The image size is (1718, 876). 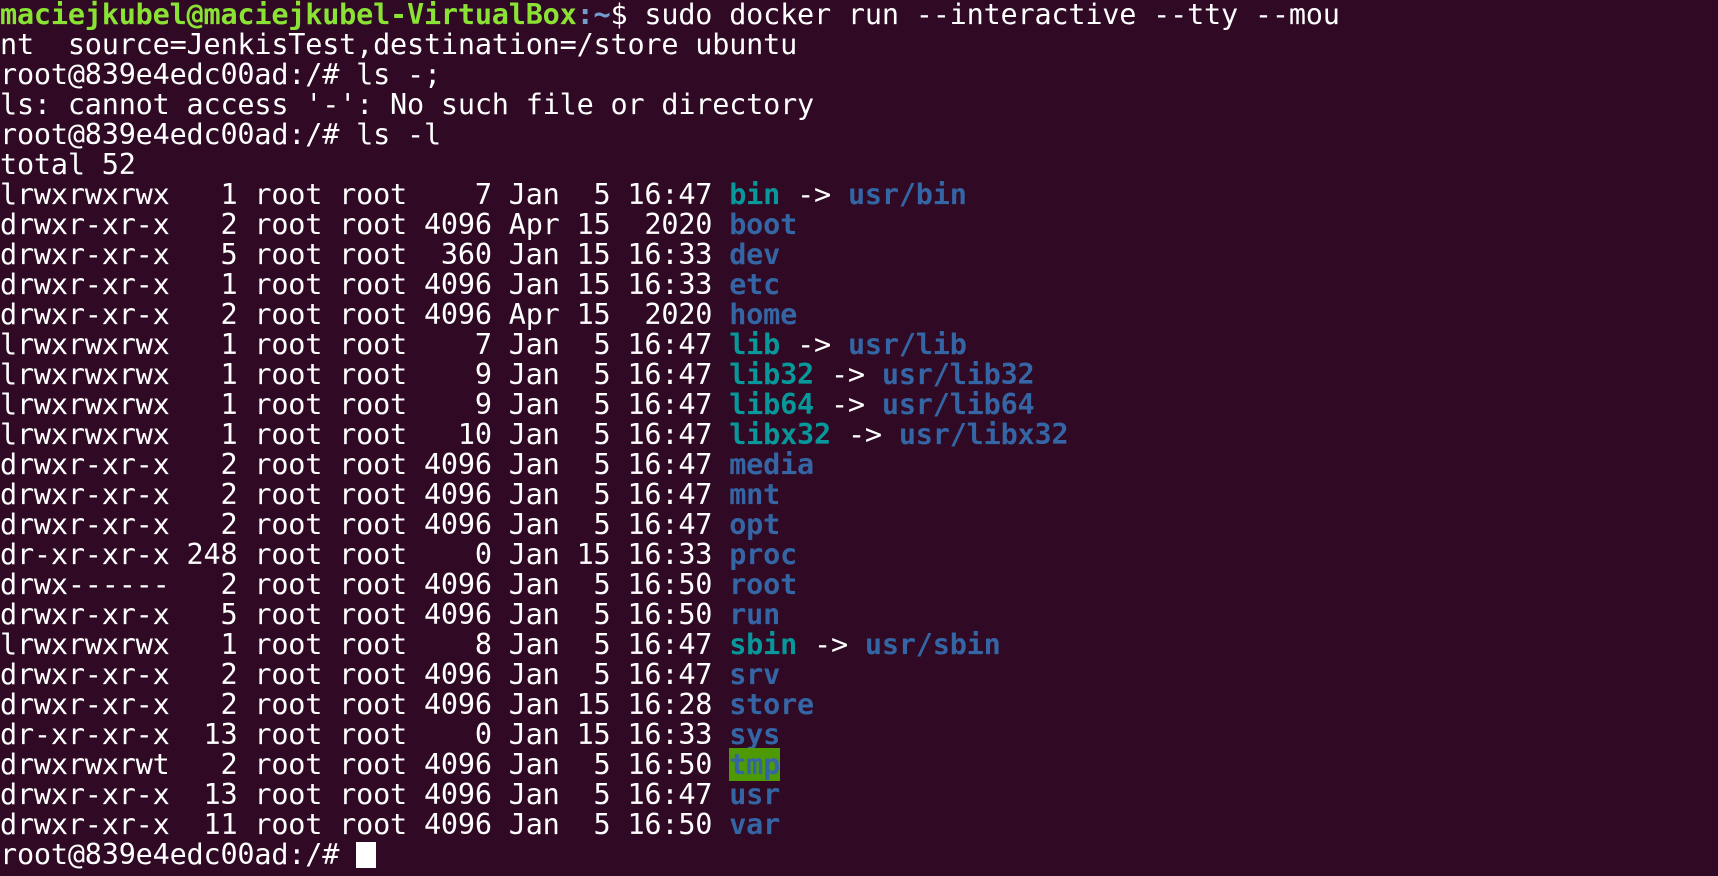 I want to click on ls-row-meta: lrwxrwxrwx 1 root root 8 Jan 5 16:47, so click(x=365, y=644).